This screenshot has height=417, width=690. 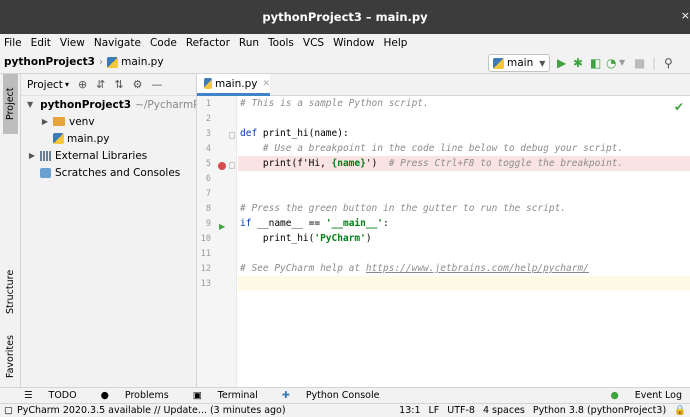 I want to click on tab-favorites: Favorites, so click(x=10, y=357).